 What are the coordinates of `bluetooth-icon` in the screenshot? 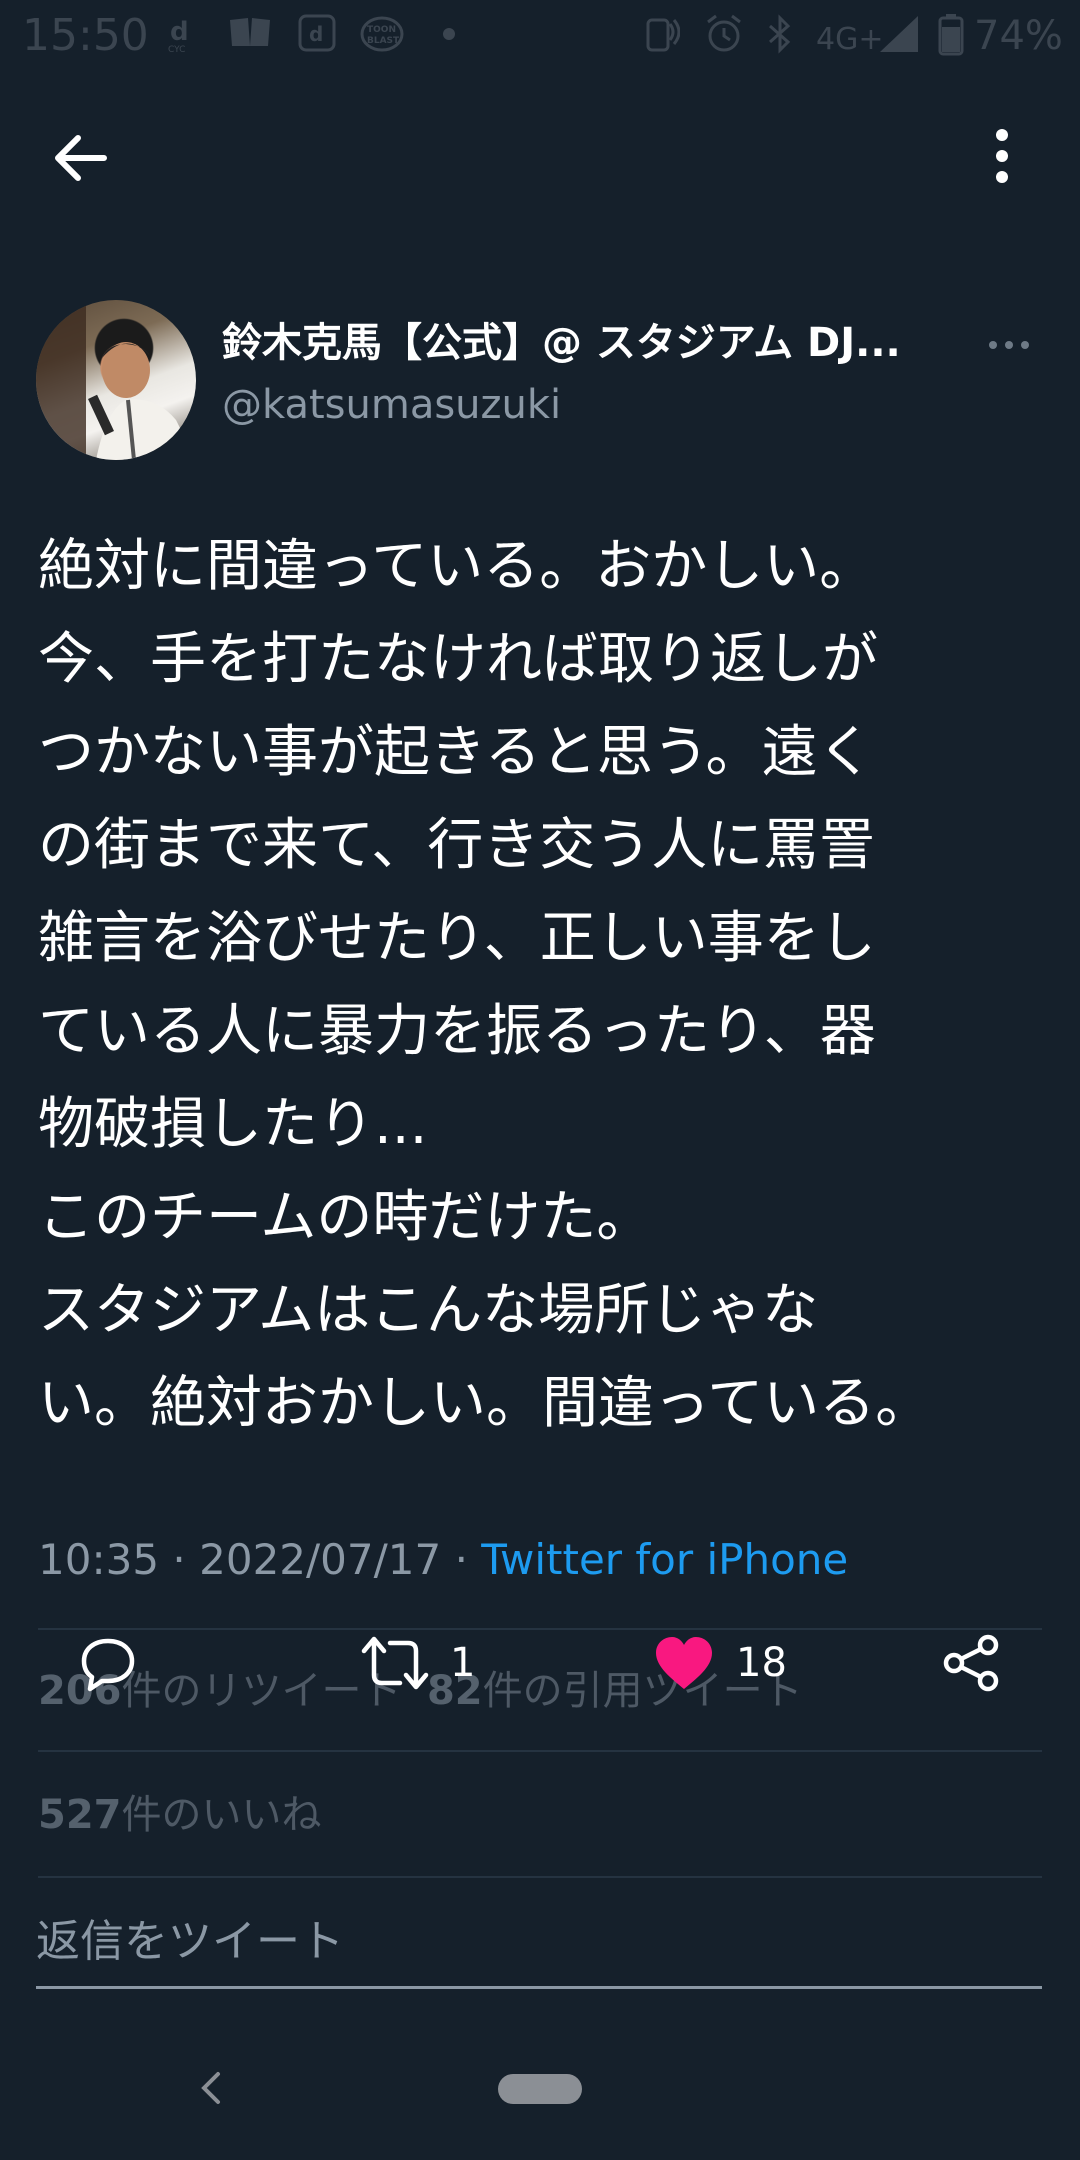 It's located at (780, 34).